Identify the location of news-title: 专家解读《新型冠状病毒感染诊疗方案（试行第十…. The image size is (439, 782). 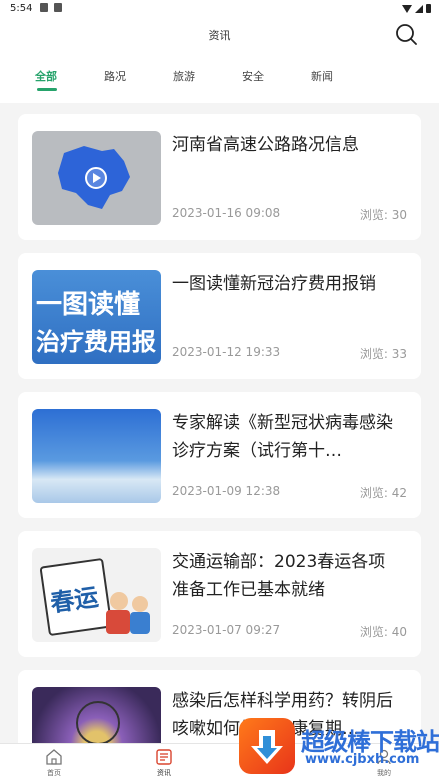
(282, 437).